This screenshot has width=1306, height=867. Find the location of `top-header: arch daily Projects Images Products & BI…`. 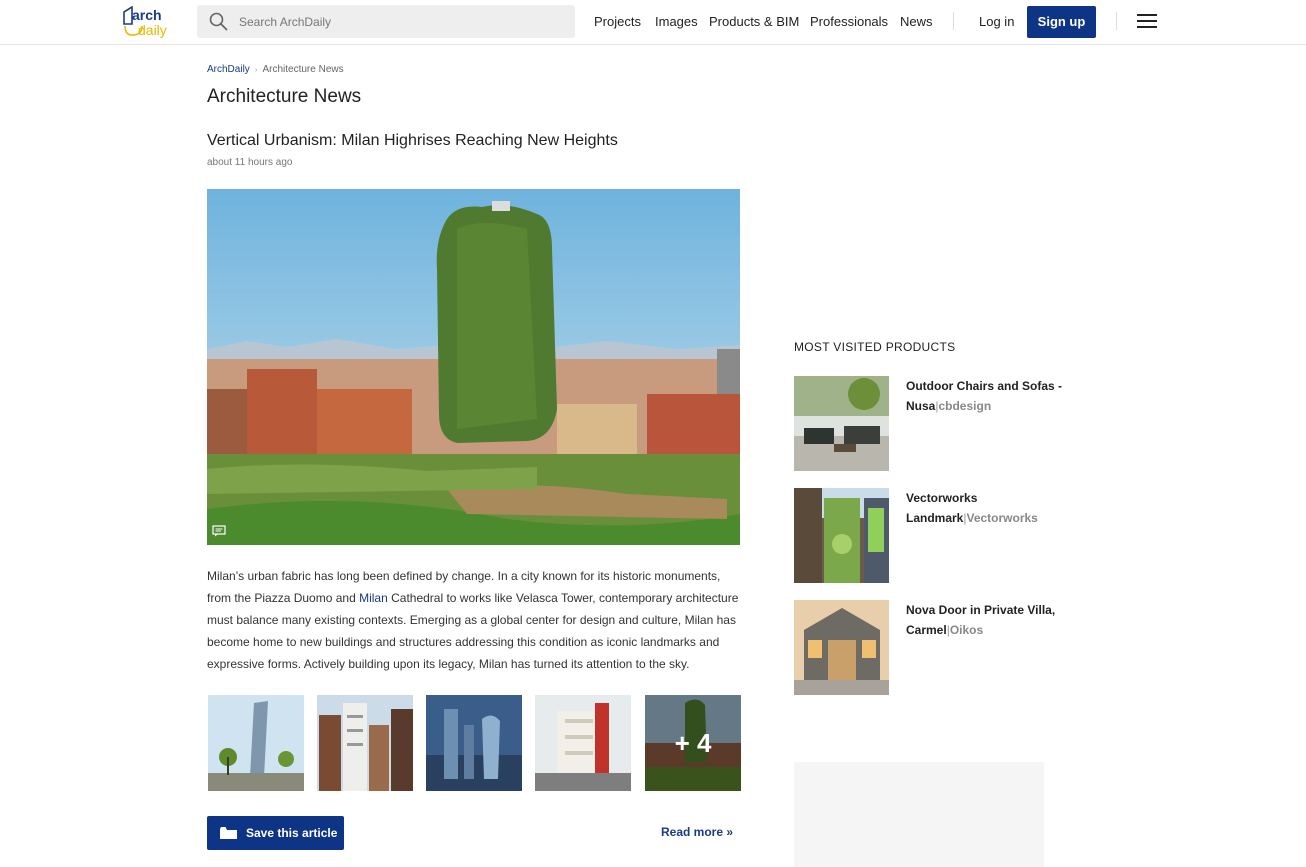

top-header: arch daily Projects Images Products & BI… is located at coordinates (653, 22).